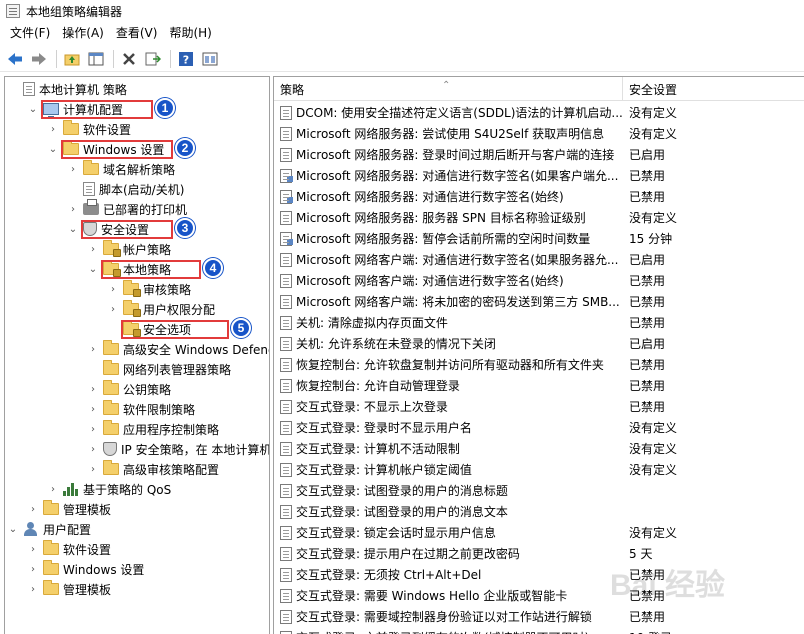 The height and width of the screenshot is (634, 804). Describe the element at coordinates (539, 238) in the screenshot. I see `policy-row: Microsoft 网络服务器: 暂停会话前所需的空闲时间数量 15 分钟` at that location.